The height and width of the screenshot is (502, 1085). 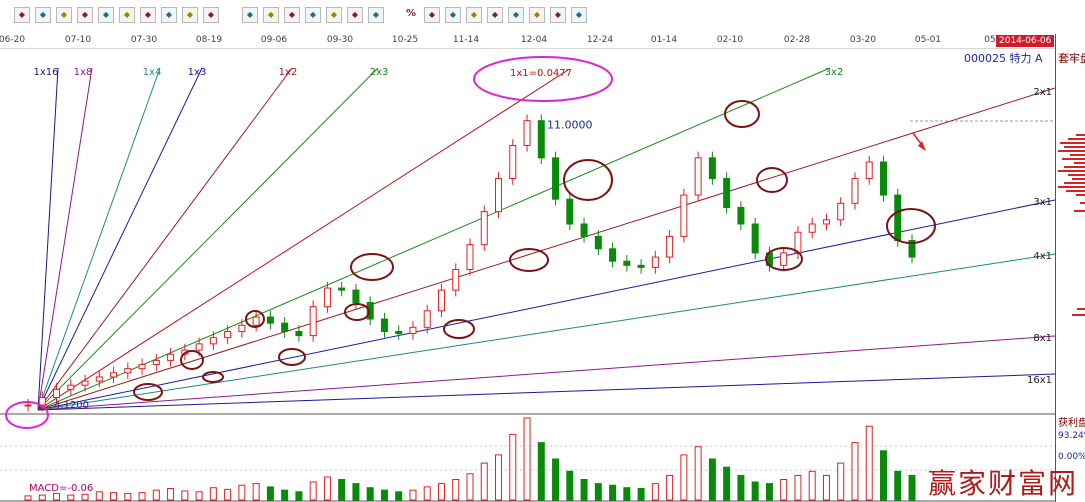 What do you see at coordinates (579, 15) in the screenshot?
I see `lock-icon: ◆` at bounding box center [579, 15].